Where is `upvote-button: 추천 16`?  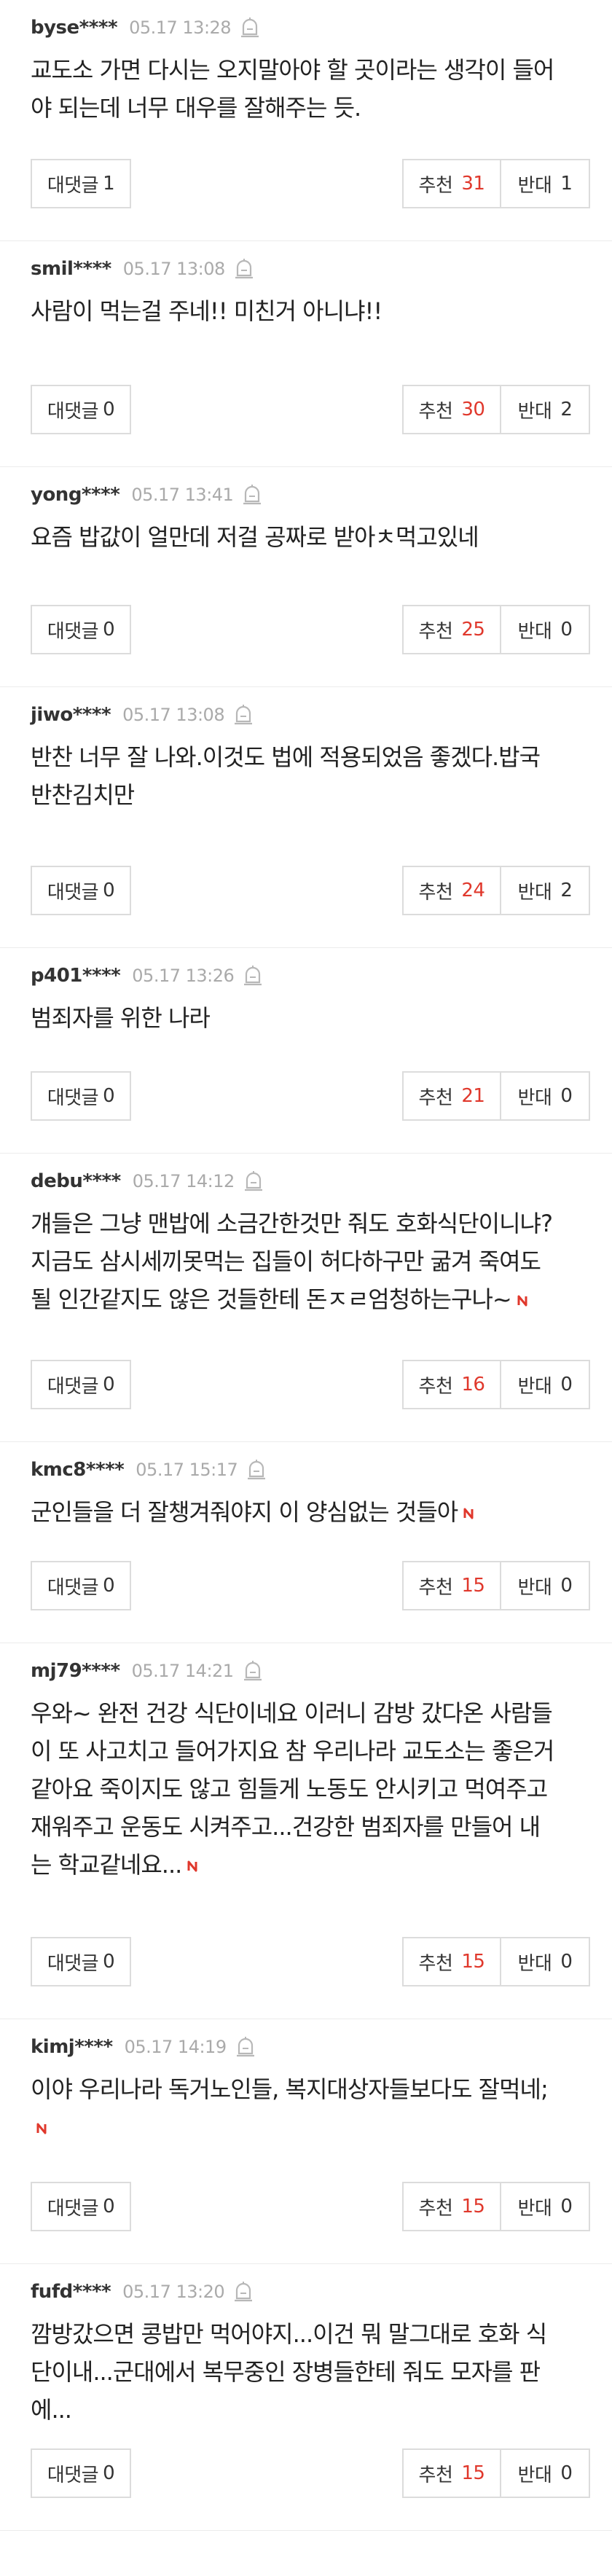 upvote-button: 추천 16 is located at coordinates (451, 1384).